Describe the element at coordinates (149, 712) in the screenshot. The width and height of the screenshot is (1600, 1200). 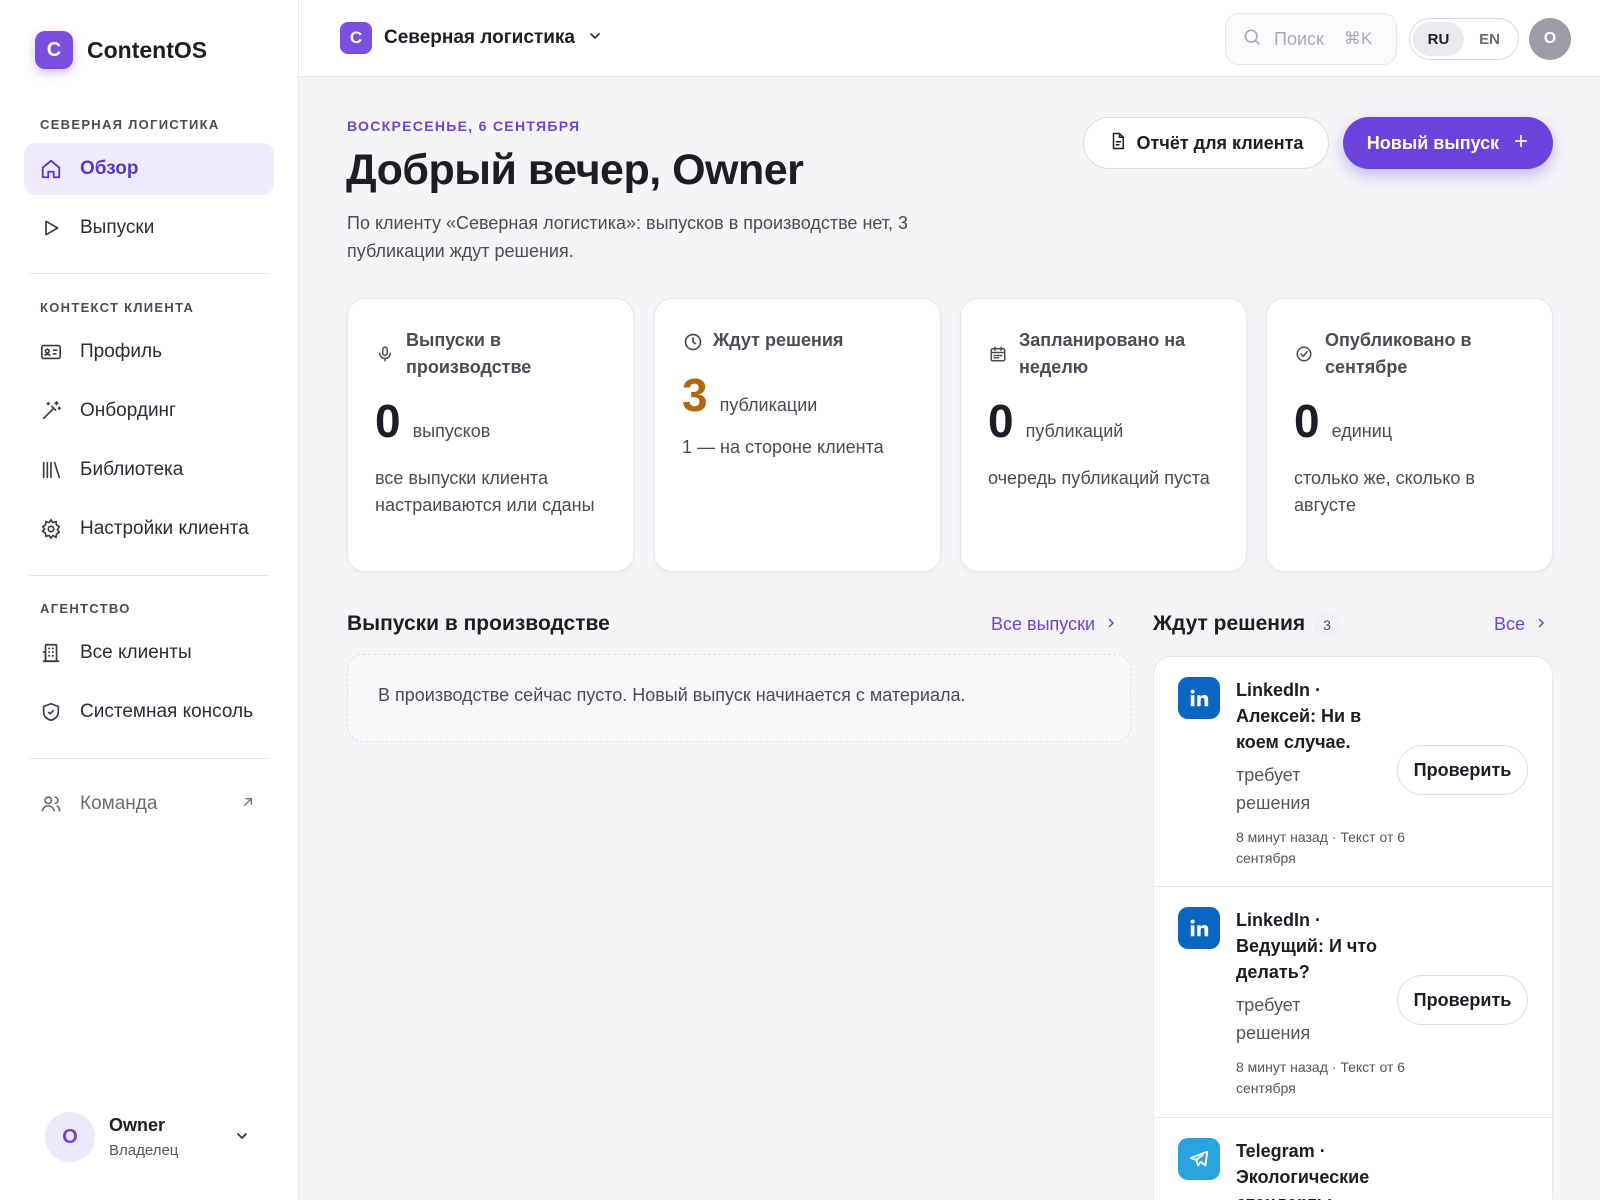
I see `sidebar-item-system-console: Системная консоль` at that location.